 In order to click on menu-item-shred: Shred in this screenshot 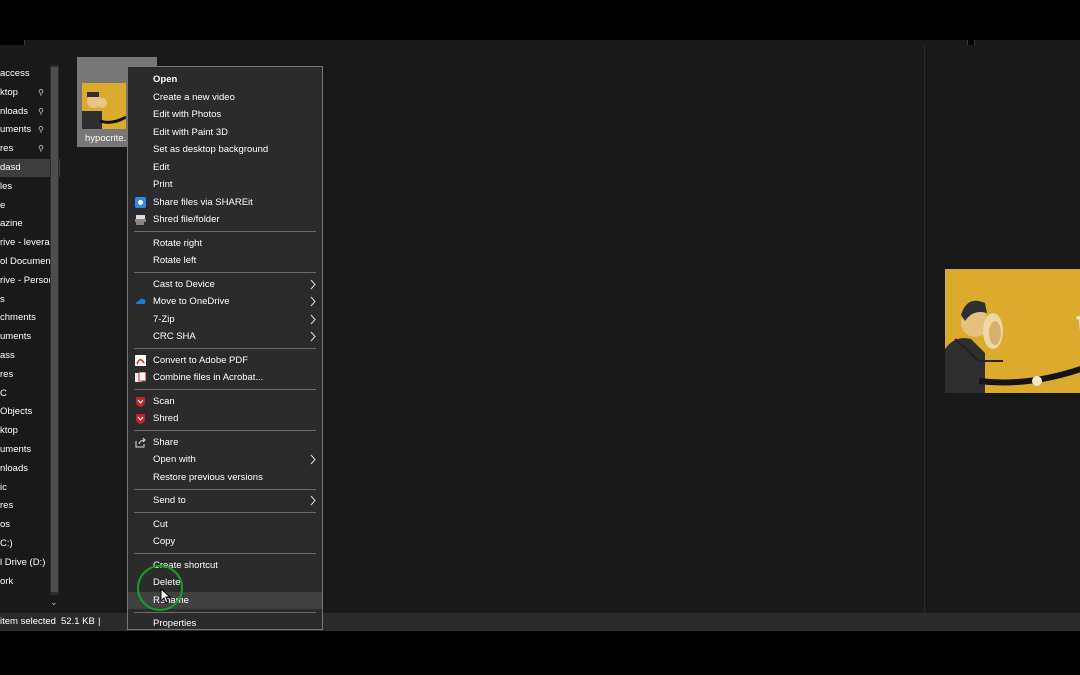, I will do `click(225, 418)`.